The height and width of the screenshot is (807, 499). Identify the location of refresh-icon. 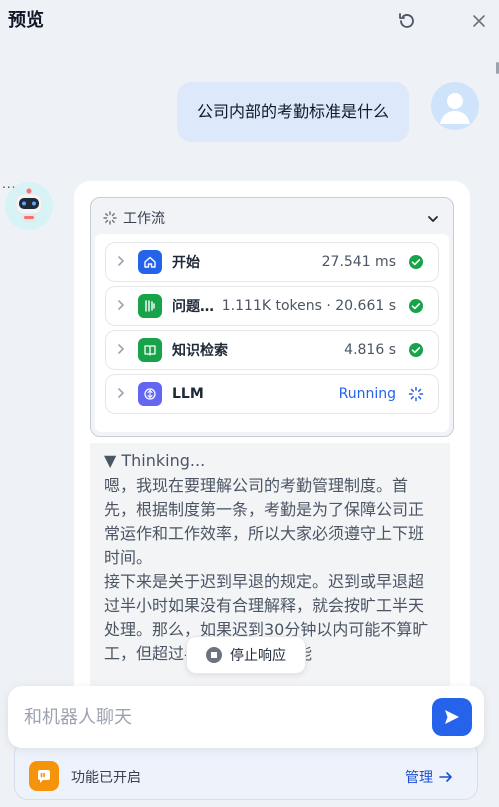
(406, 20).